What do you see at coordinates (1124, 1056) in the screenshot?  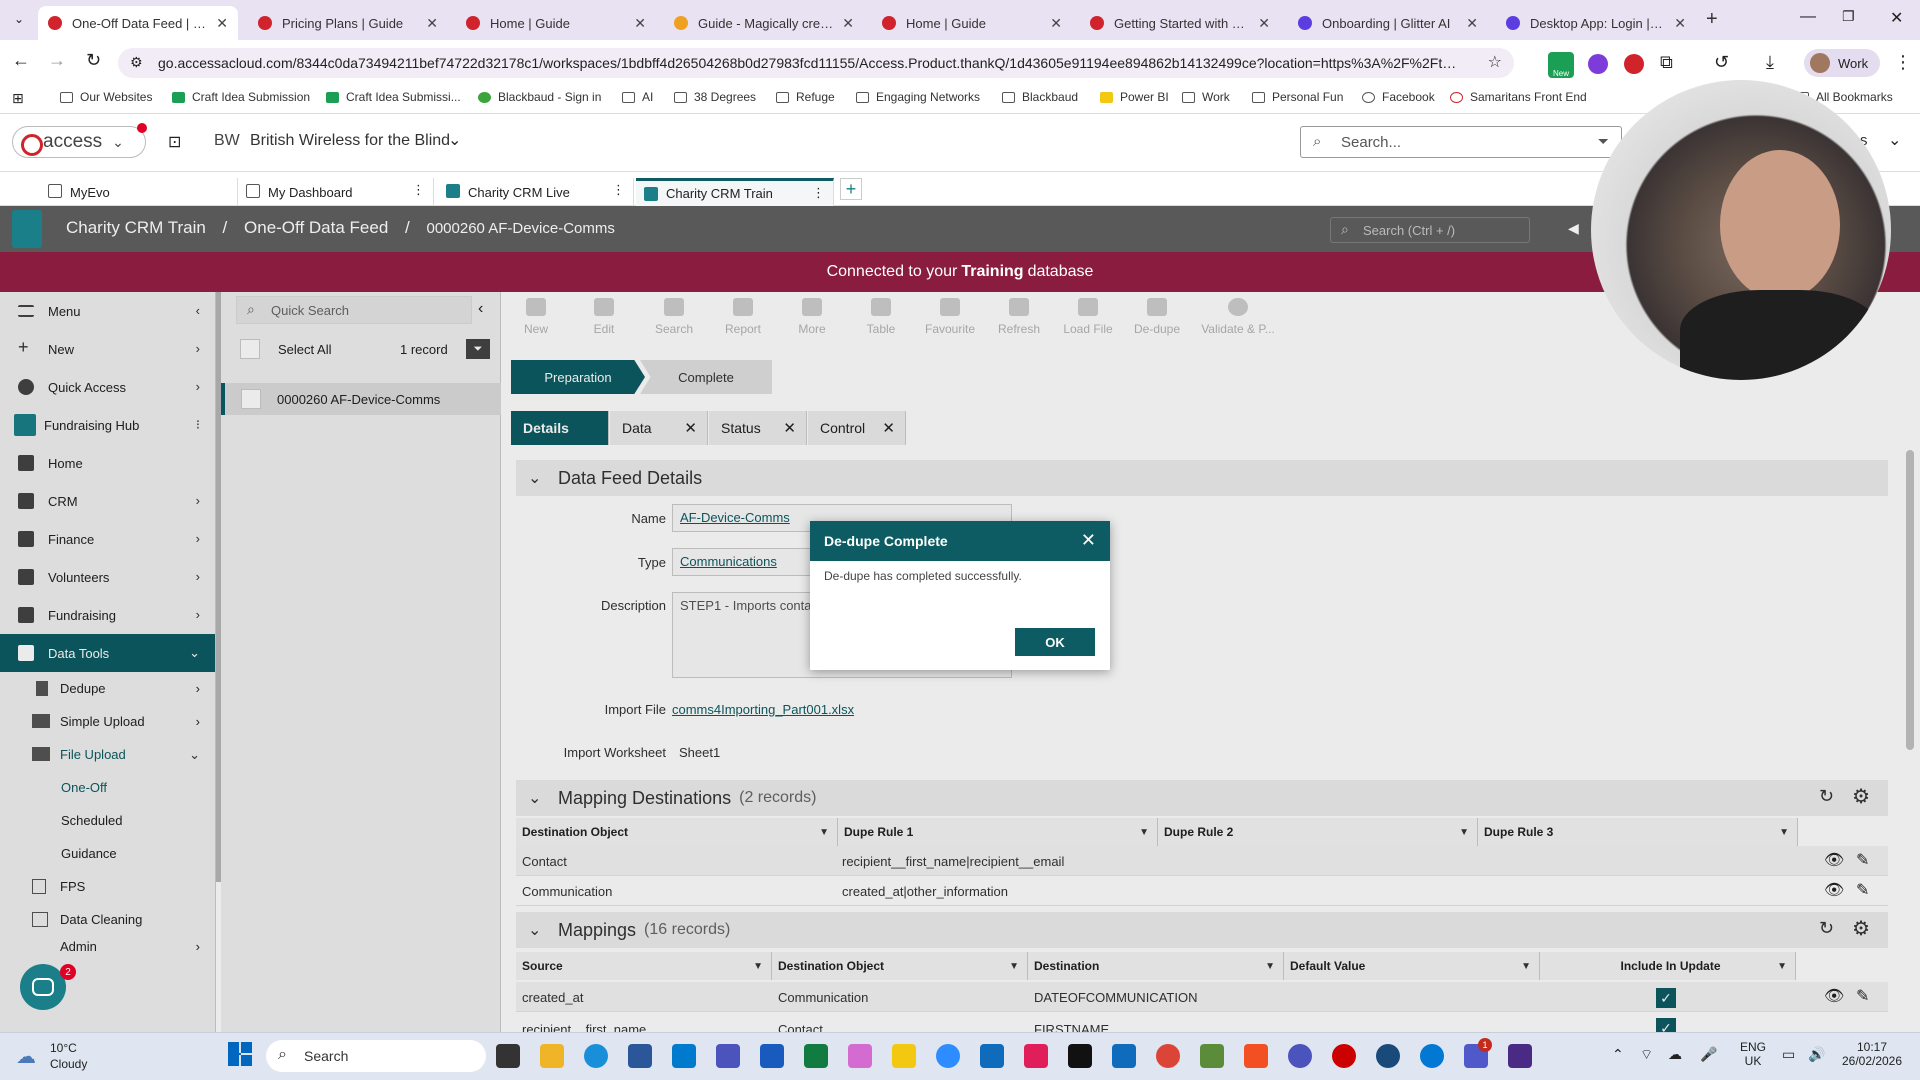 I see `outlook-icon` at bounding box center [1124, 1056].